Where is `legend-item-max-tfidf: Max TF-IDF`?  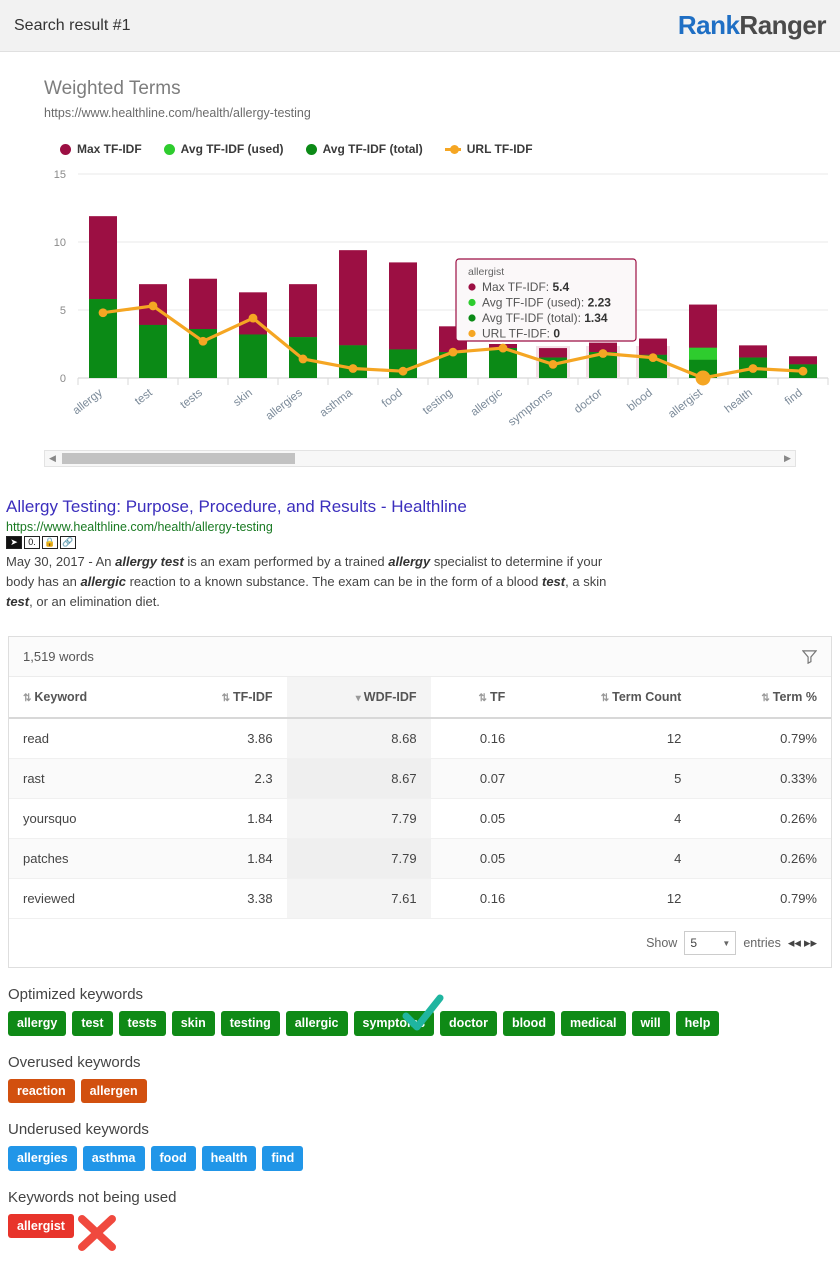
legend-item-max-tfidf: Max TF-IDF is located at coordinates (101, 149).